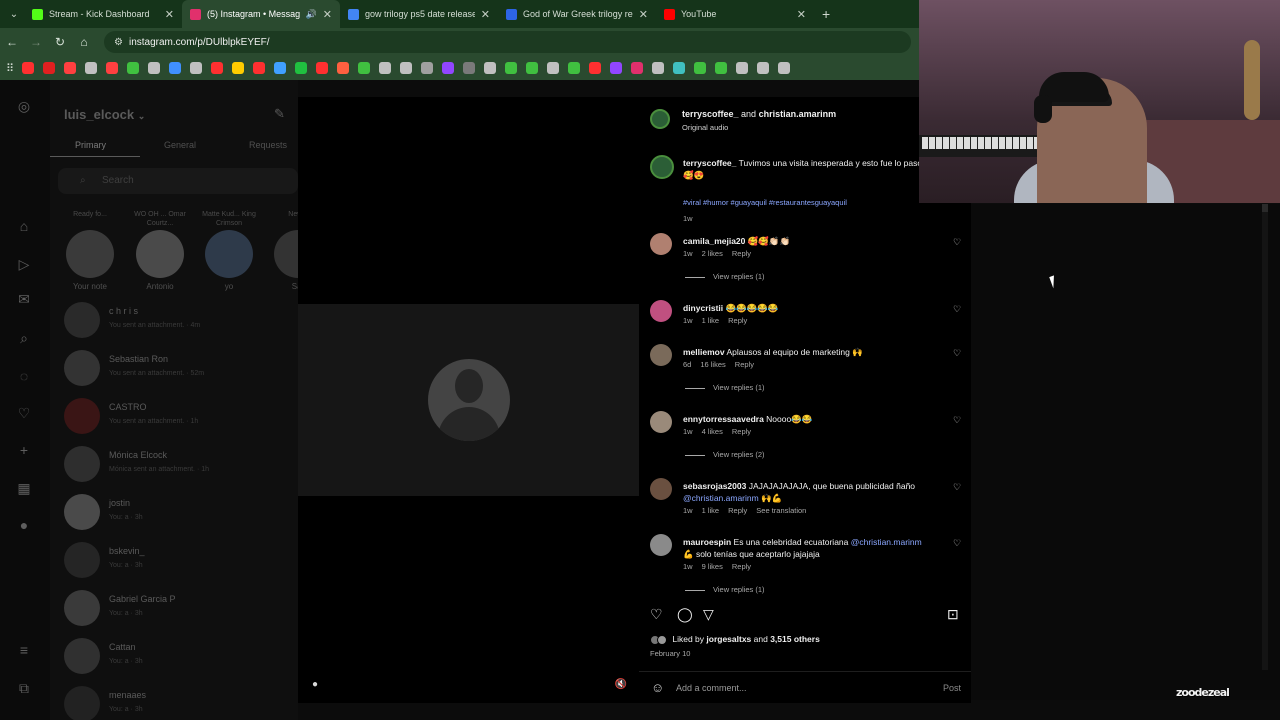 Image resolution: width=1280 pixels, height=720 pixels. Describe the element at coordinates (710, 114) in the screenshot. I see `author-link: terryscoffee_` at that location.